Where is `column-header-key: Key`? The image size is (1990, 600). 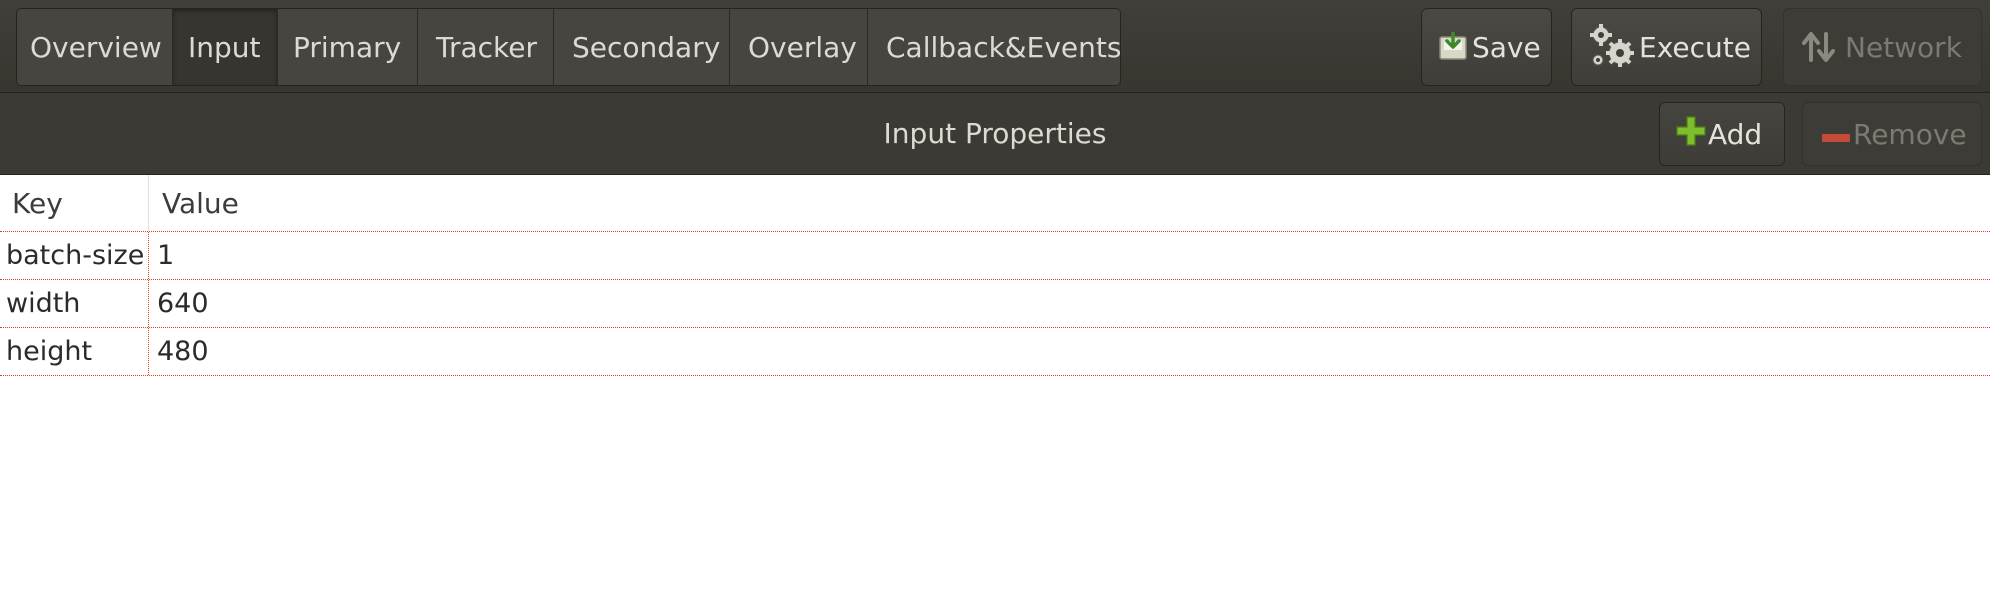 column-header-key: Key is located at coordinates (74, 203).